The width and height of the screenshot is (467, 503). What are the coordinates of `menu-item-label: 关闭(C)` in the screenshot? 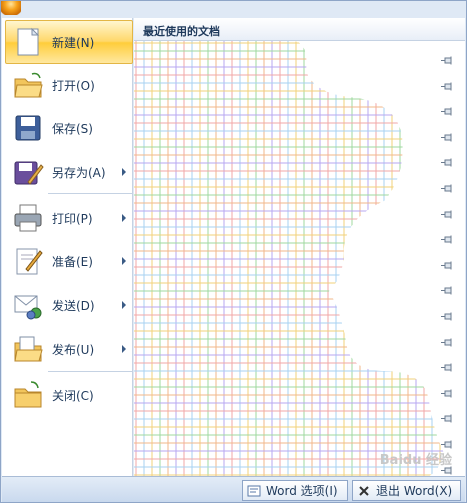 It's located at (73, 395).